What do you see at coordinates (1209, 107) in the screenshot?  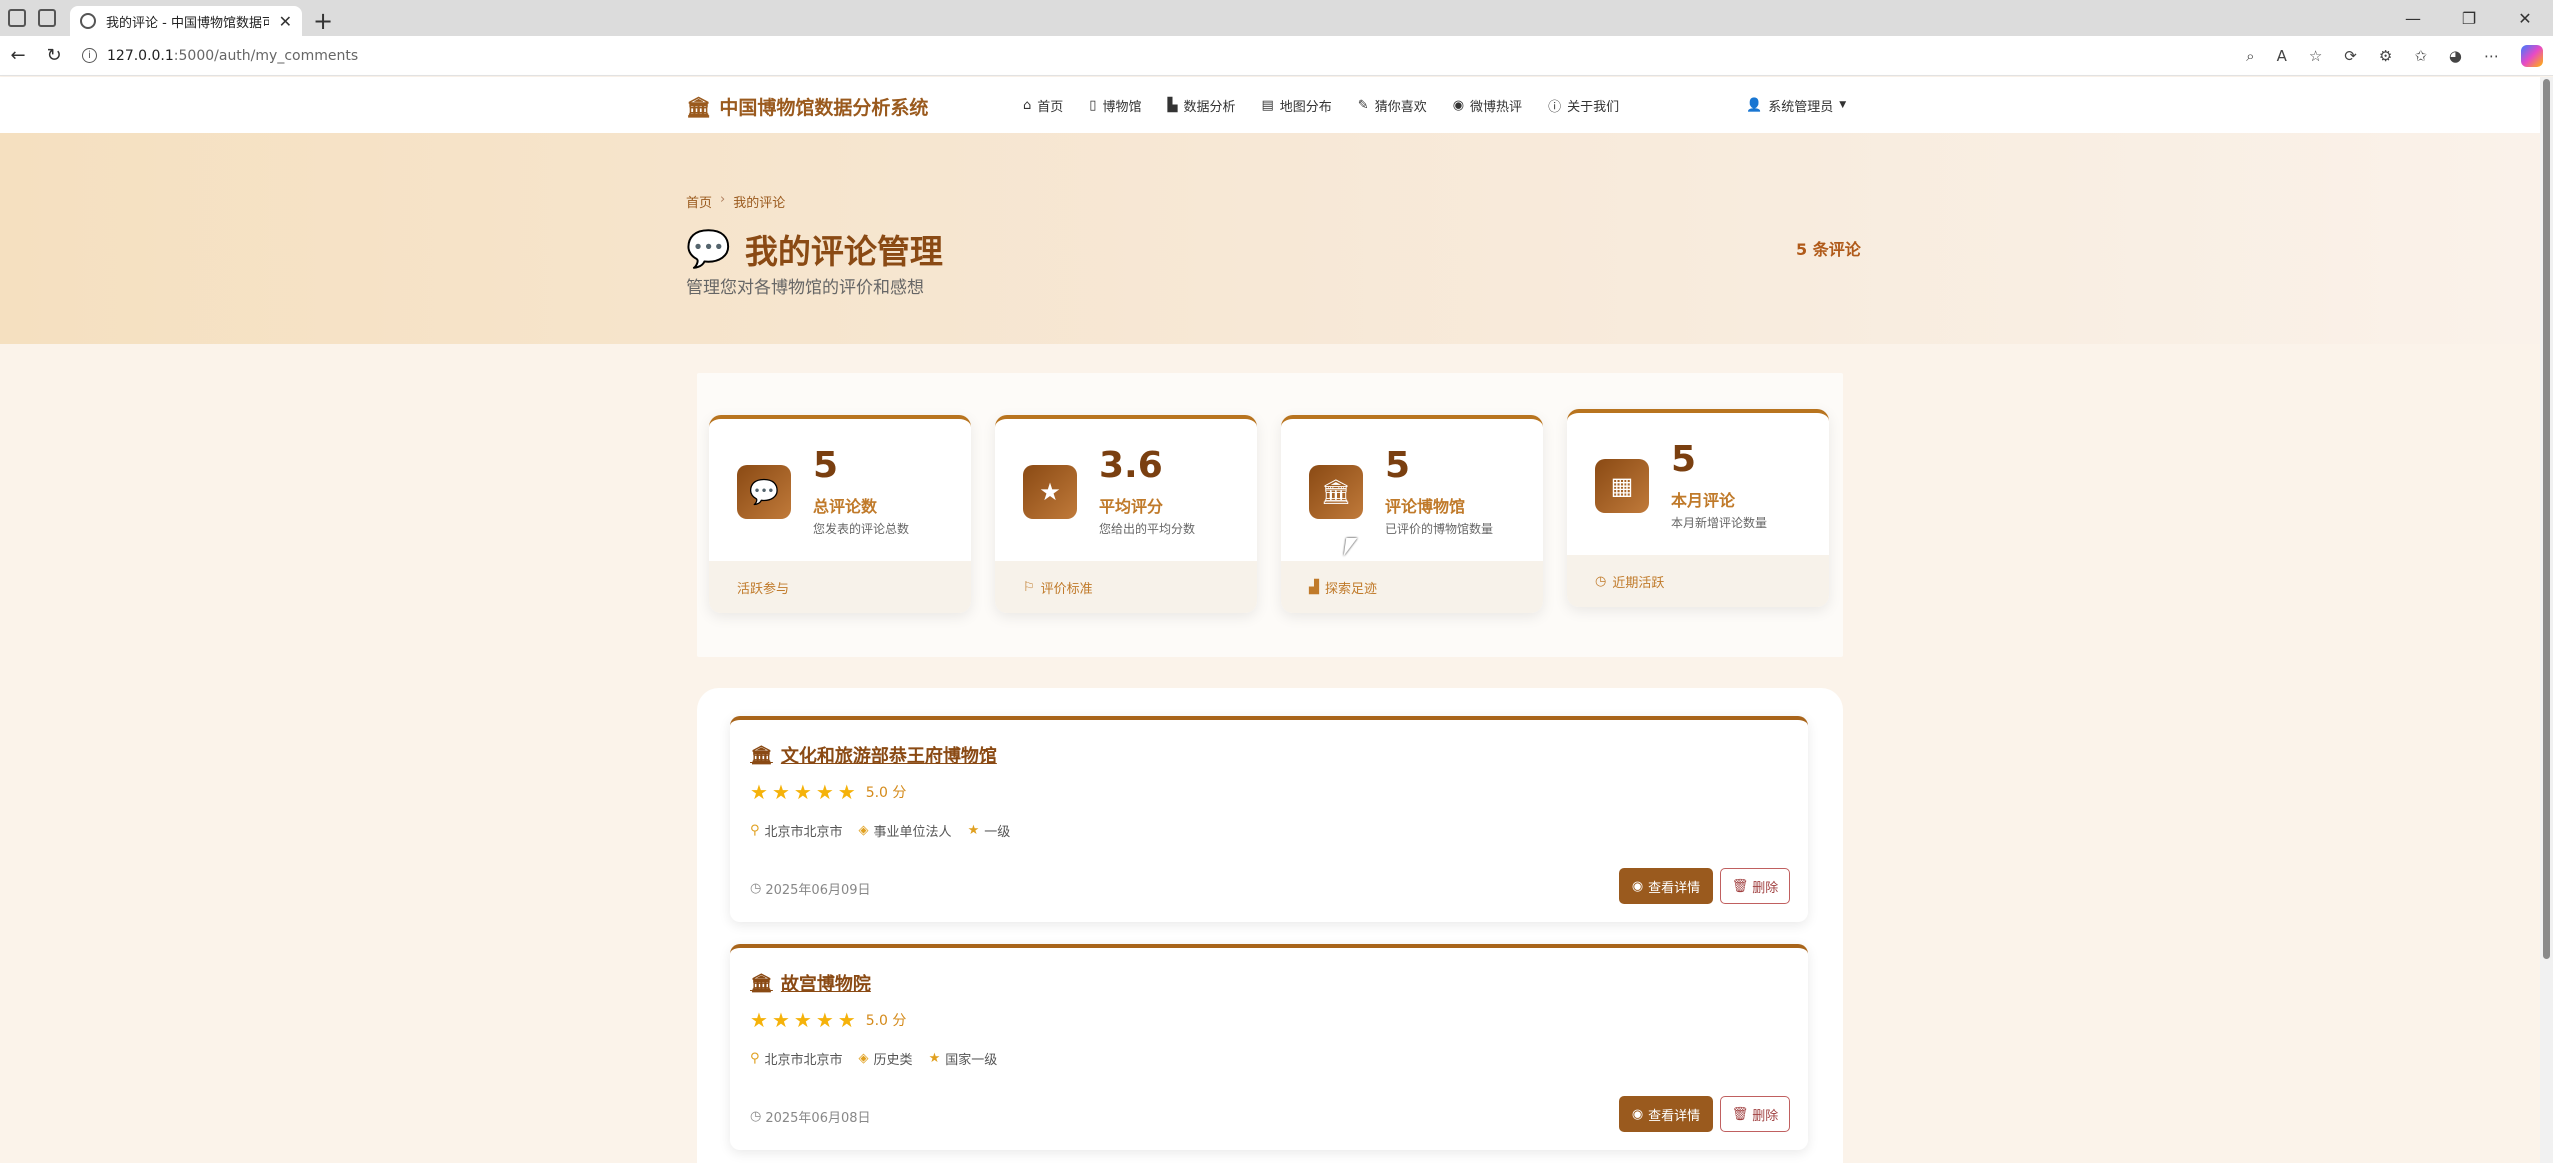 I see `menu-item-label: 数据分析` at bounding box center [1209, 107].